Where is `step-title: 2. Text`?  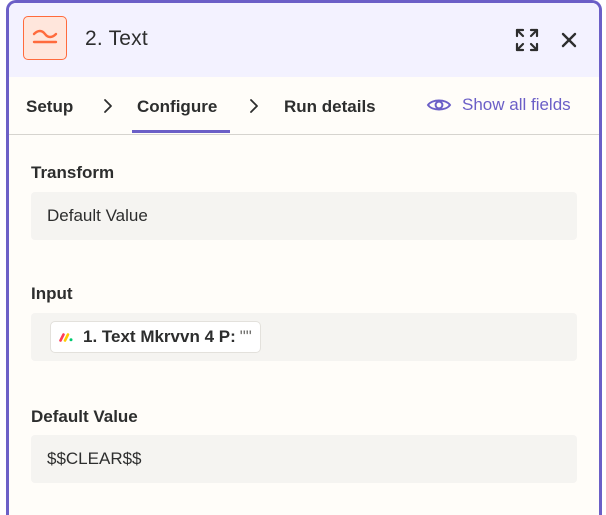
step-title: 2. Text is located at coordinates (116, 38).